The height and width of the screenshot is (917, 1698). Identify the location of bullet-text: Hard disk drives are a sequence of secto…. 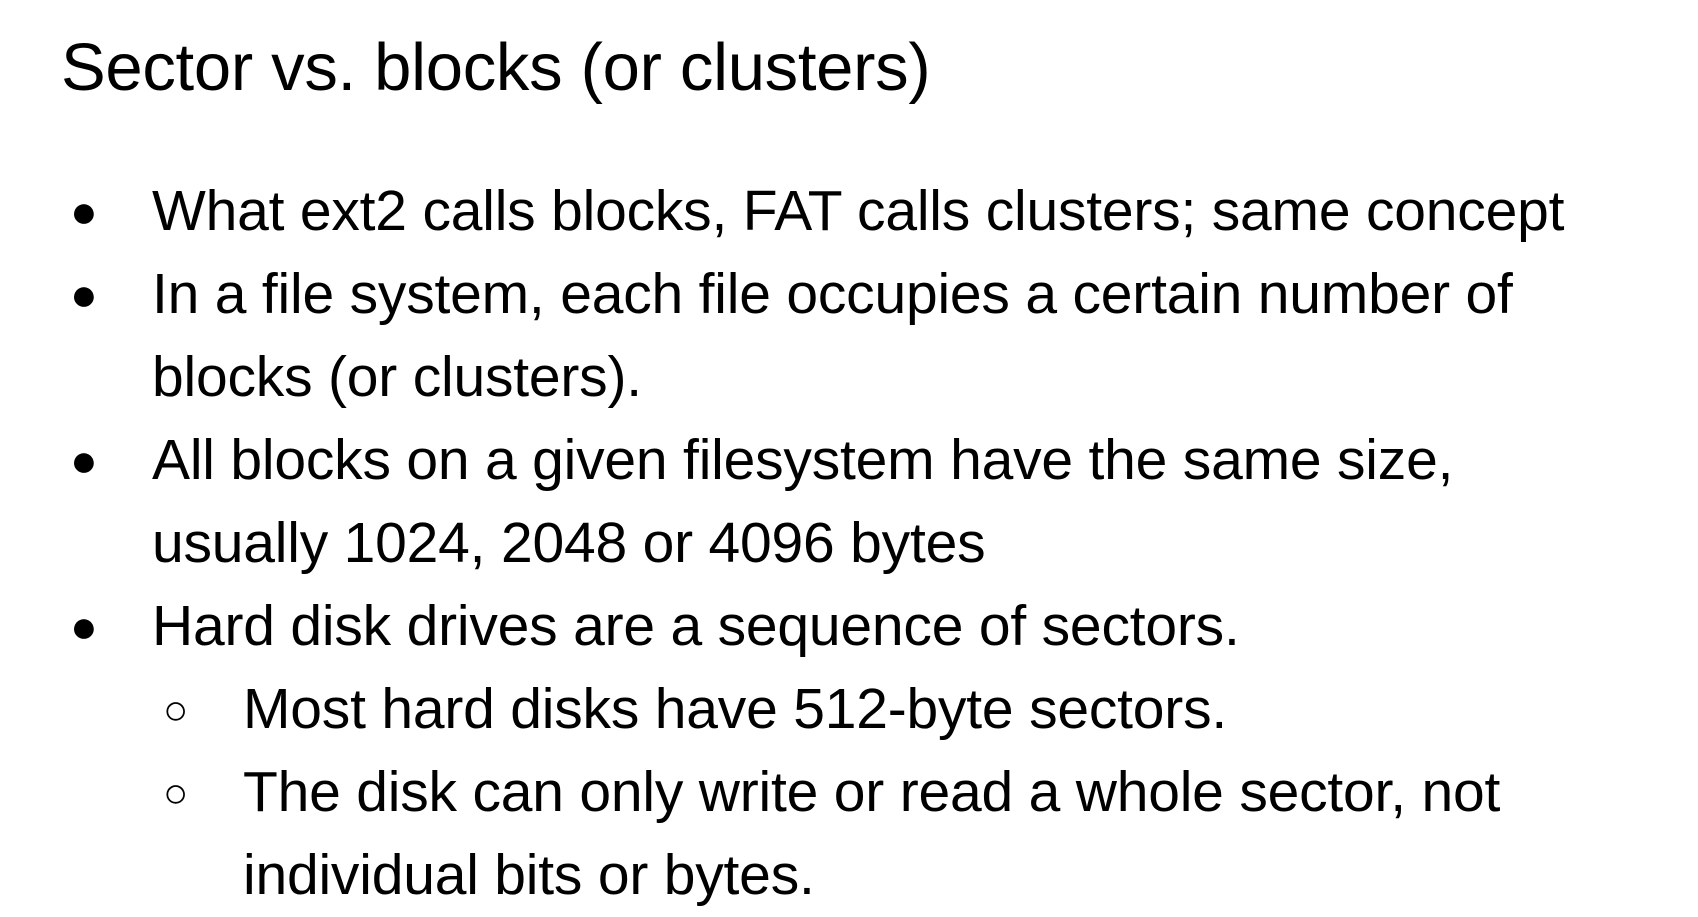
(696, 626).